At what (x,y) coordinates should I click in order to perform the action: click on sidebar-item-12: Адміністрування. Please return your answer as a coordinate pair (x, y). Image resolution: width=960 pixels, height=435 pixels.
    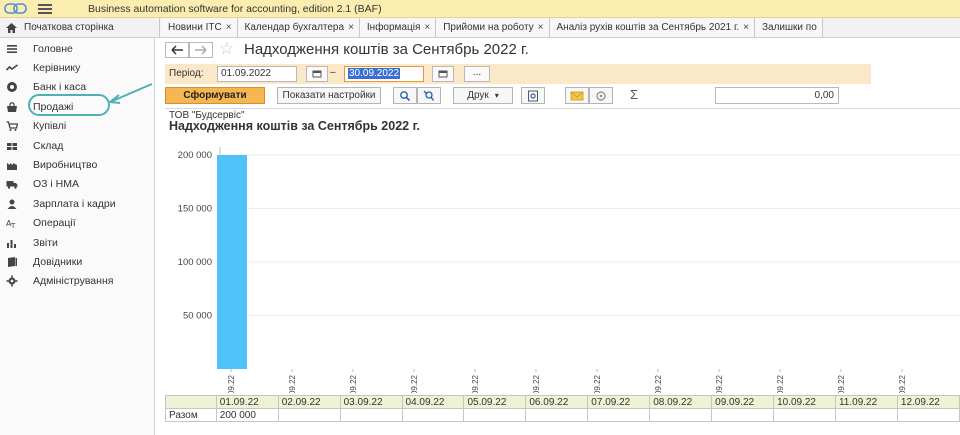
    Looking at the image, I should click on (77, 281).